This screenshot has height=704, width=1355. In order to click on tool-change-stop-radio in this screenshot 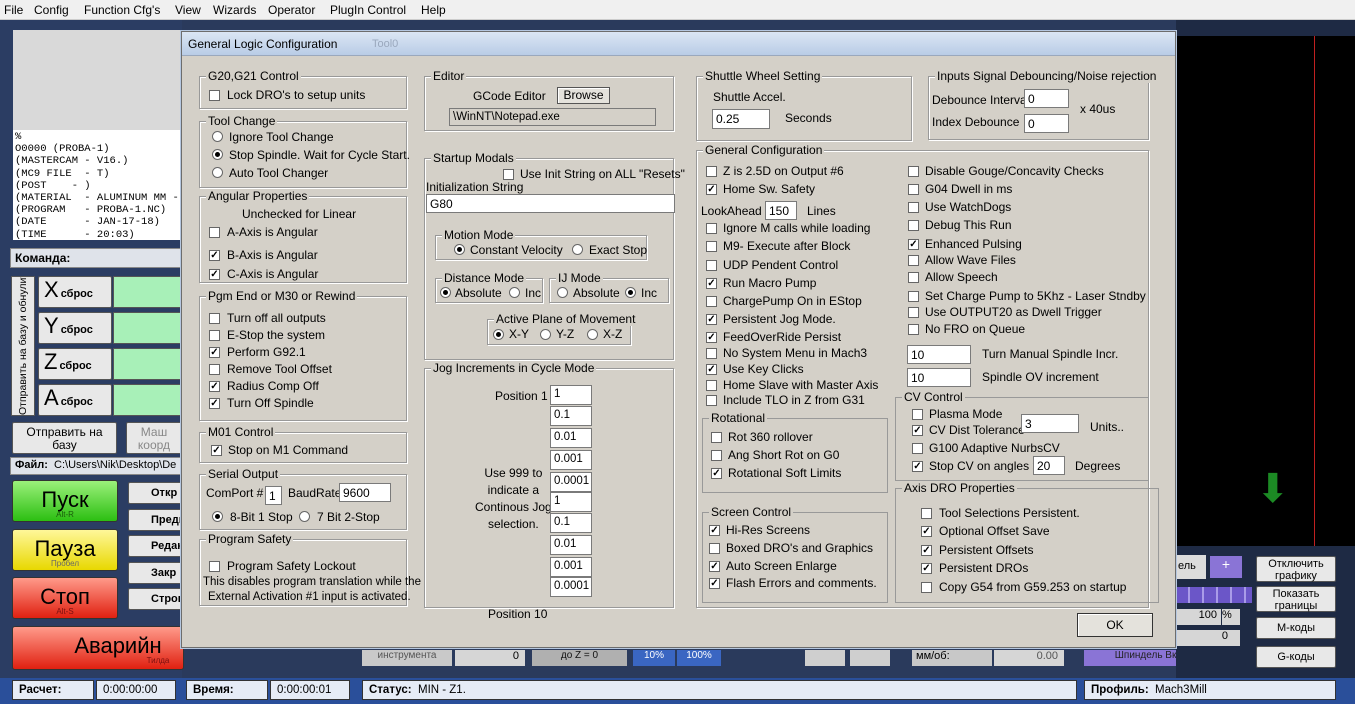, I will do `click(217, 154)`.